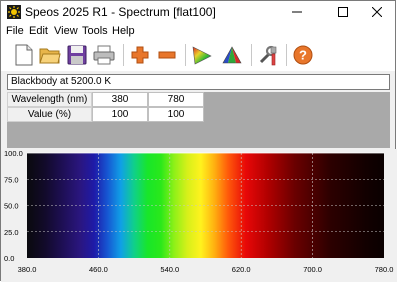  I want to click on tools-button, so click(269, 55).